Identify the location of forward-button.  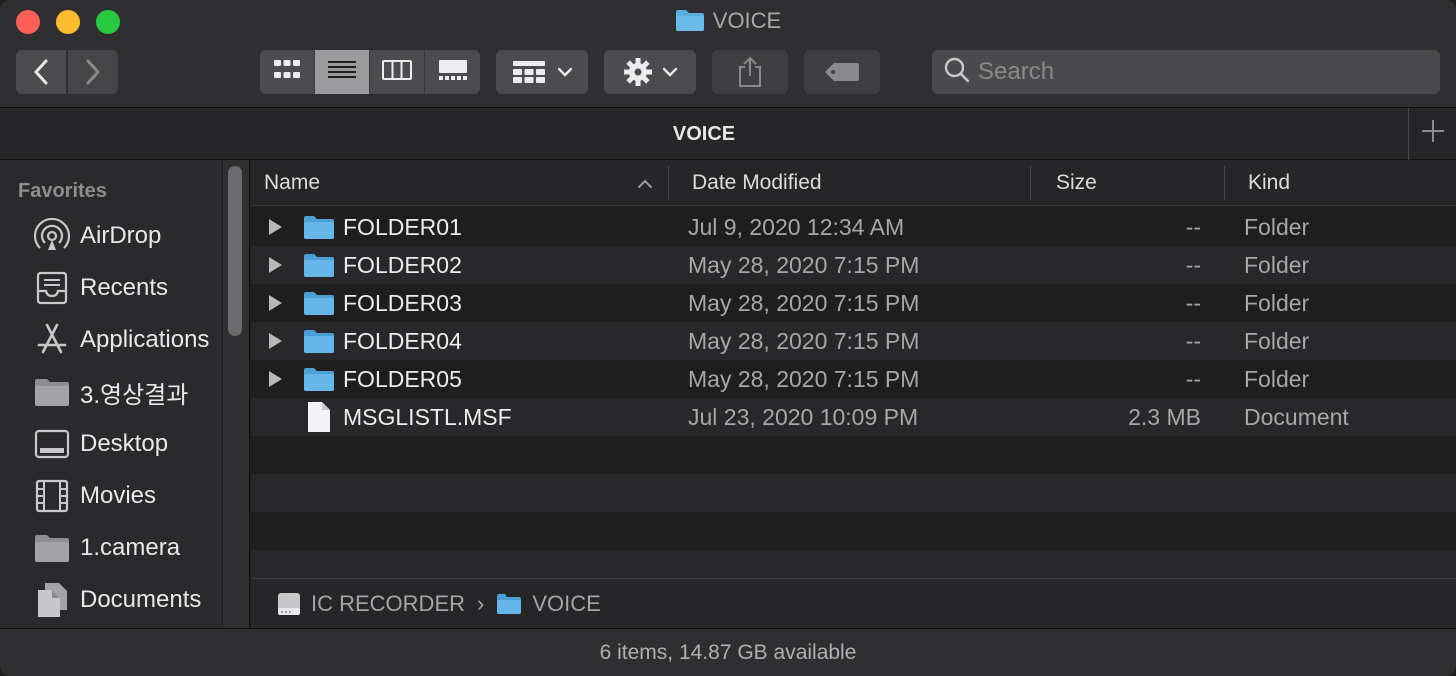
(93, 72).